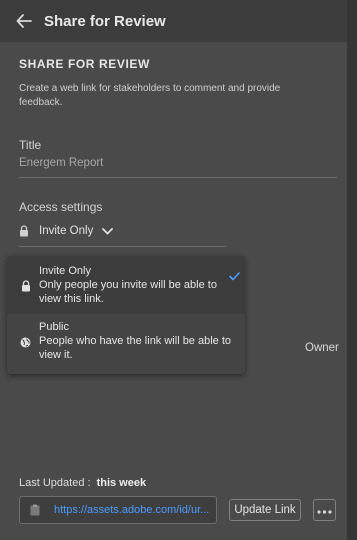  Describe the element at coordinates (265, 510) in the screenshot. I see `update-link-button: Update Link` at that location.